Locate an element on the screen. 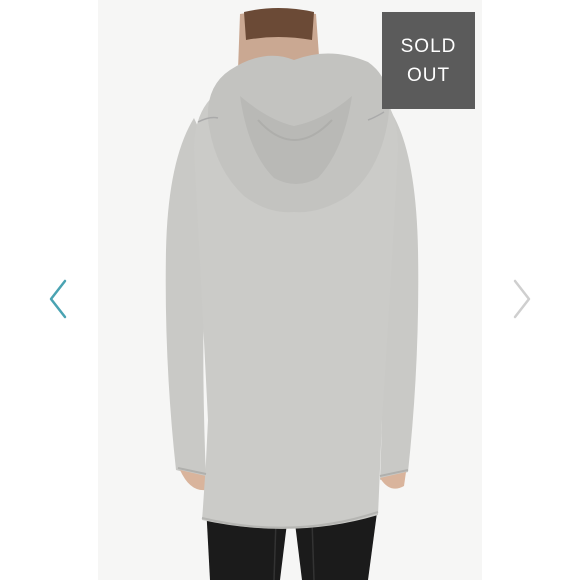 This screenshot has width=580, height=580. previous-photo-button is located at coordinates (58, 299).